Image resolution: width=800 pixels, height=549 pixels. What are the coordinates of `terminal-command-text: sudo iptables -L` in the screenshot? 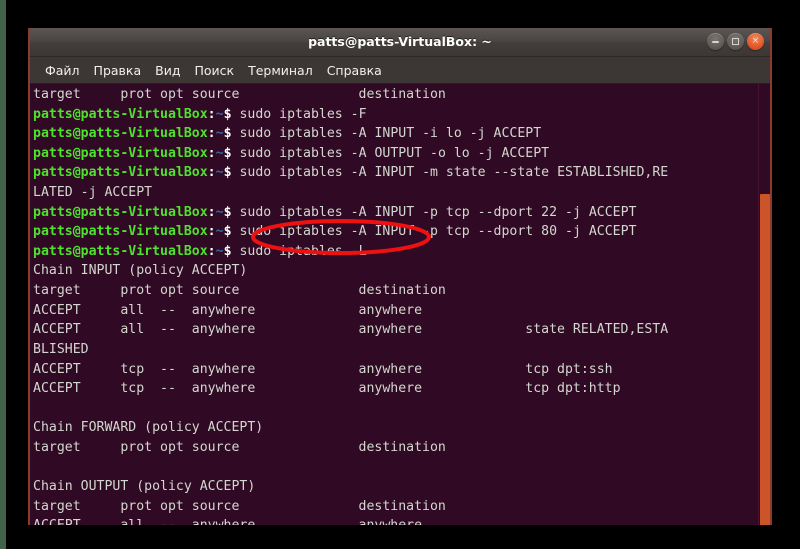 It's located at (303, 251).